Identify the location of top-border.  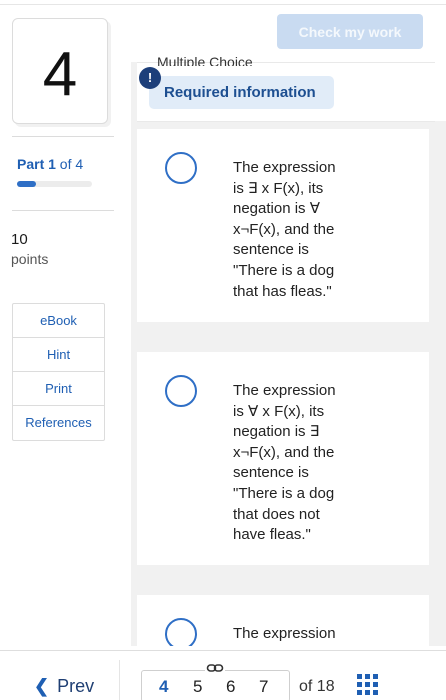
(223, 4).